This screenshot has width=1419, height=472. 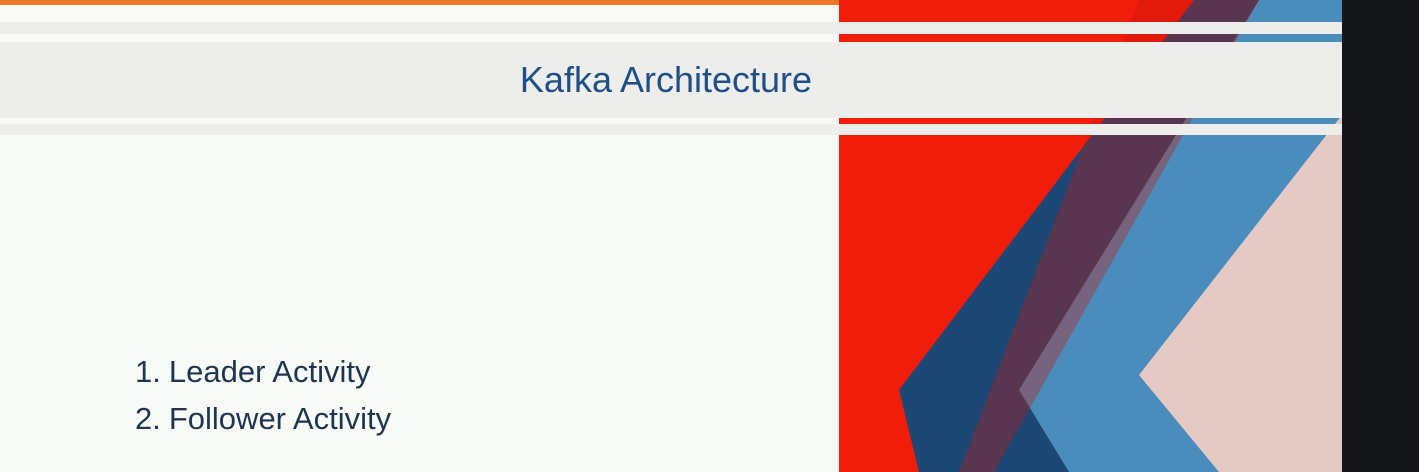 What do you see at coordinates (269, 371) in the screenshot?
I see `list-item-text: Leader Activity` at bounding box center [269, 371].